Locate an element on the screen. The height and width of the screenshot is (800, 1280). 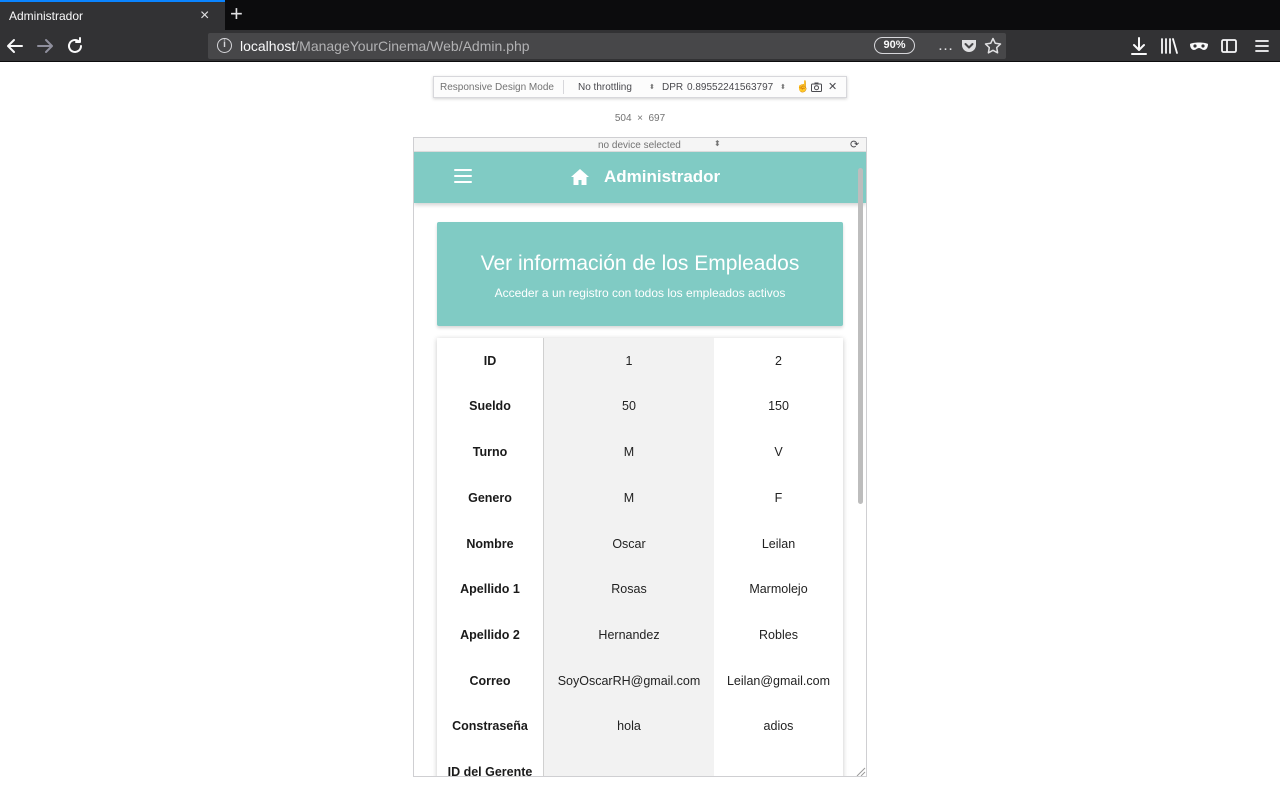
screenshot-camera-icon is located at coordinates (816, 87).